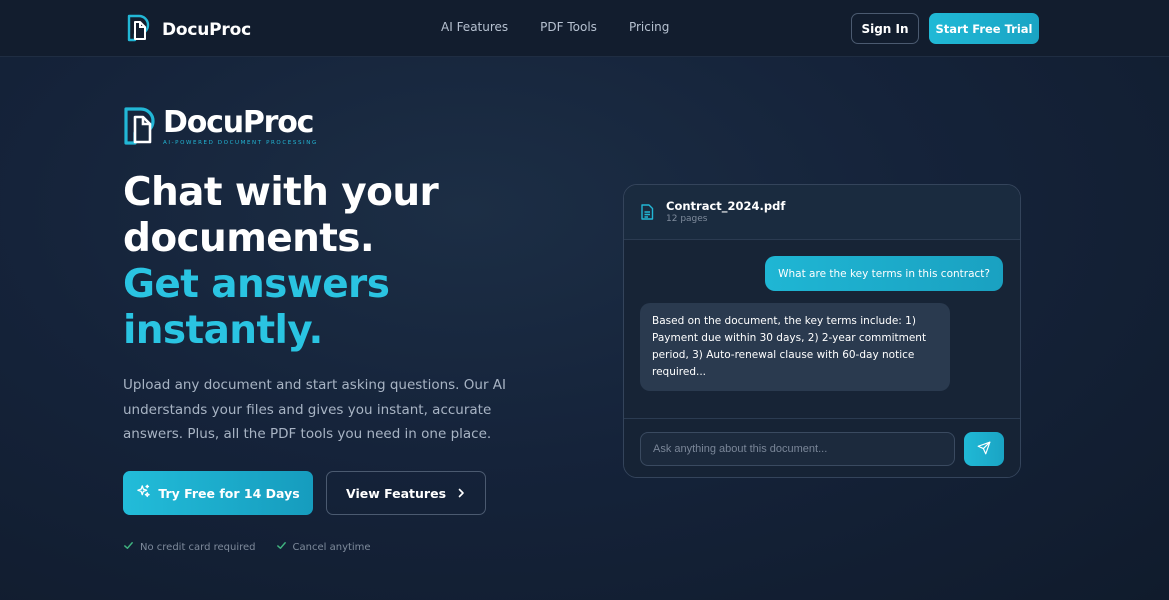 The height and width of the screenshot is (600, 1169). Describe the element at coordinates (568, 27) in the screenshot. I see `nav-link-pdf-tools: PDF Tools` at that location.